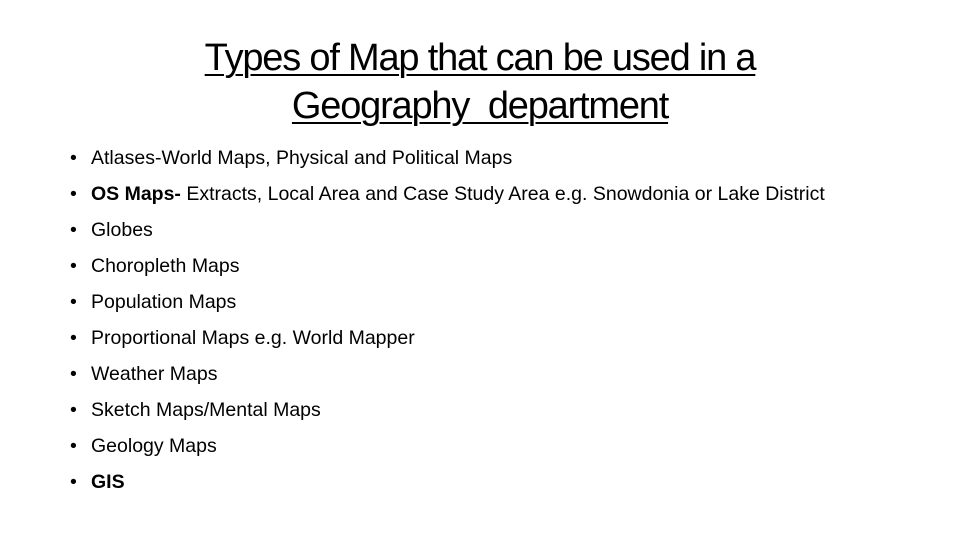 Image resolution: width=960 pixels, height=540 pixels. I want to click on bullet-text: Sketch Maps/Mental Maps, so click(206, 410).